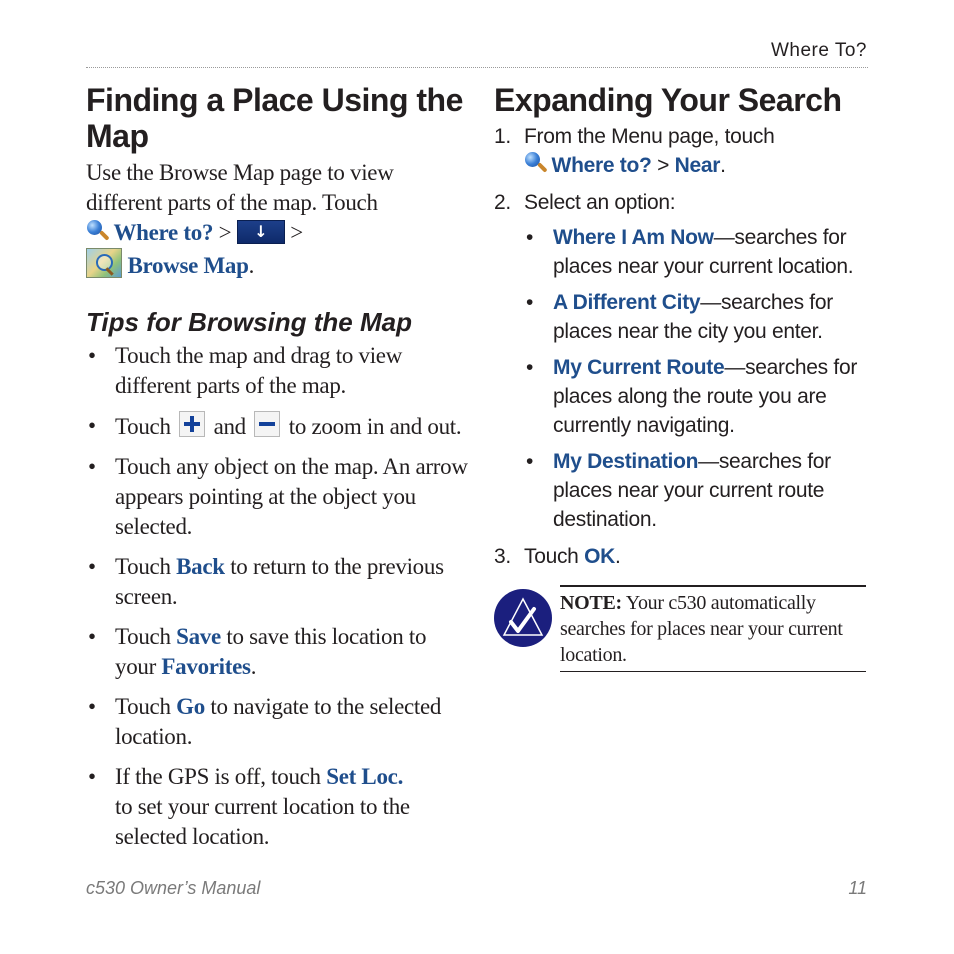  What do you see at coordinates (267, 424) in the screenshot?
I see `zoom-out-minus-icon` at bounding box center [267, 424].